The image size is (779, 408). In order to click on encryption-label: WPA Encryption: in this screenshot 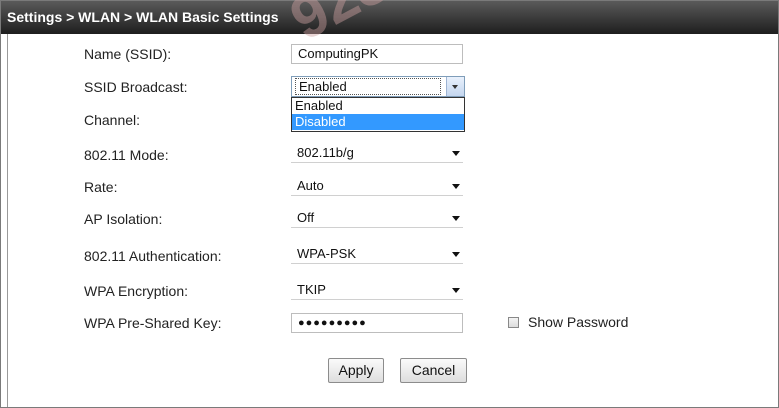, I will do `click(136, 291)`.